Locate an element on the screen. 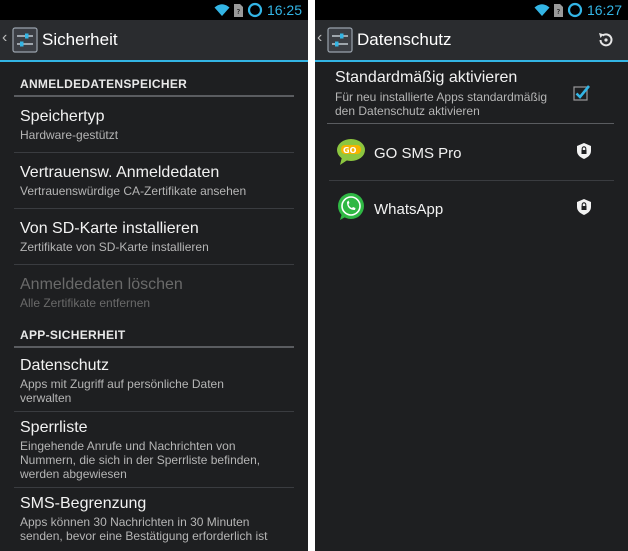  status-bar: ? 16:27 is located at coordinates (471, 10).